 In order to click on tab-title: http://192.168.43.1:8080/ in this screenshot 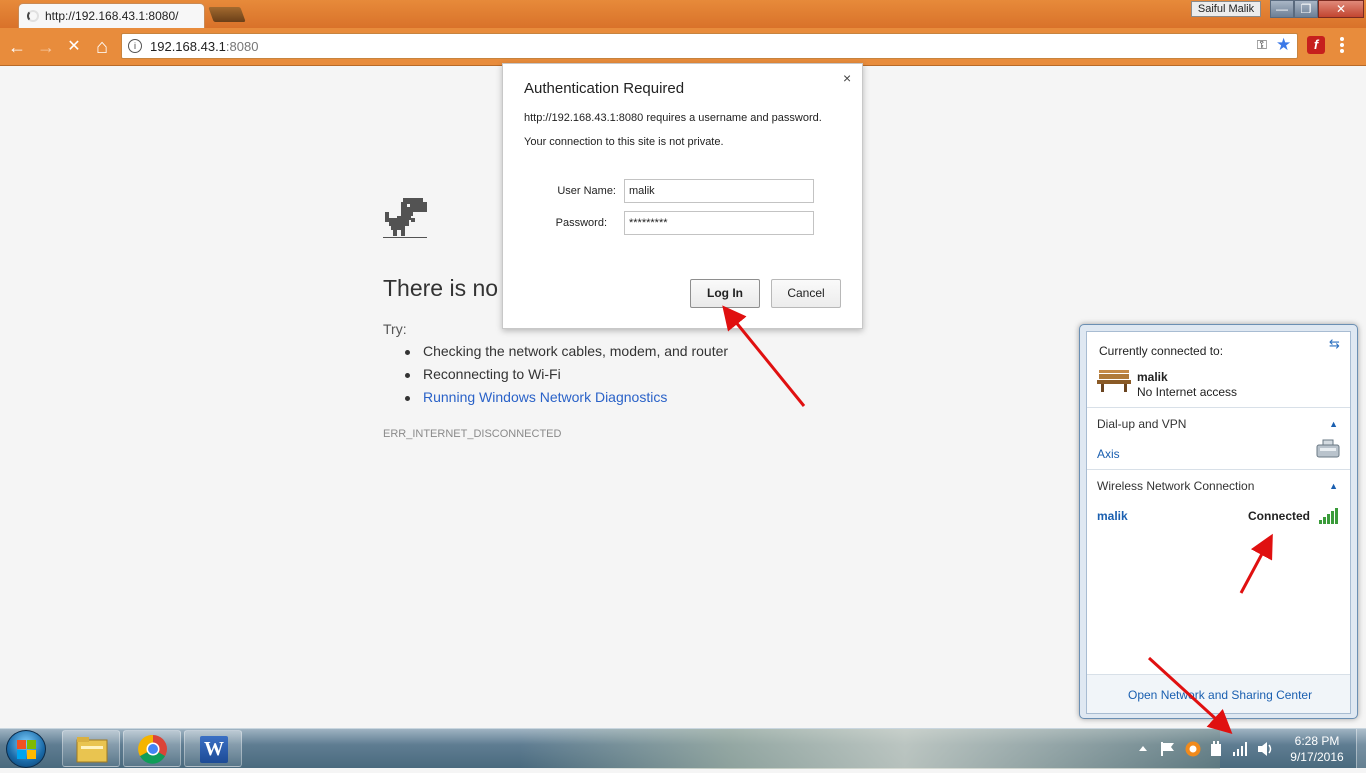, I will do `click(112, 16)`.